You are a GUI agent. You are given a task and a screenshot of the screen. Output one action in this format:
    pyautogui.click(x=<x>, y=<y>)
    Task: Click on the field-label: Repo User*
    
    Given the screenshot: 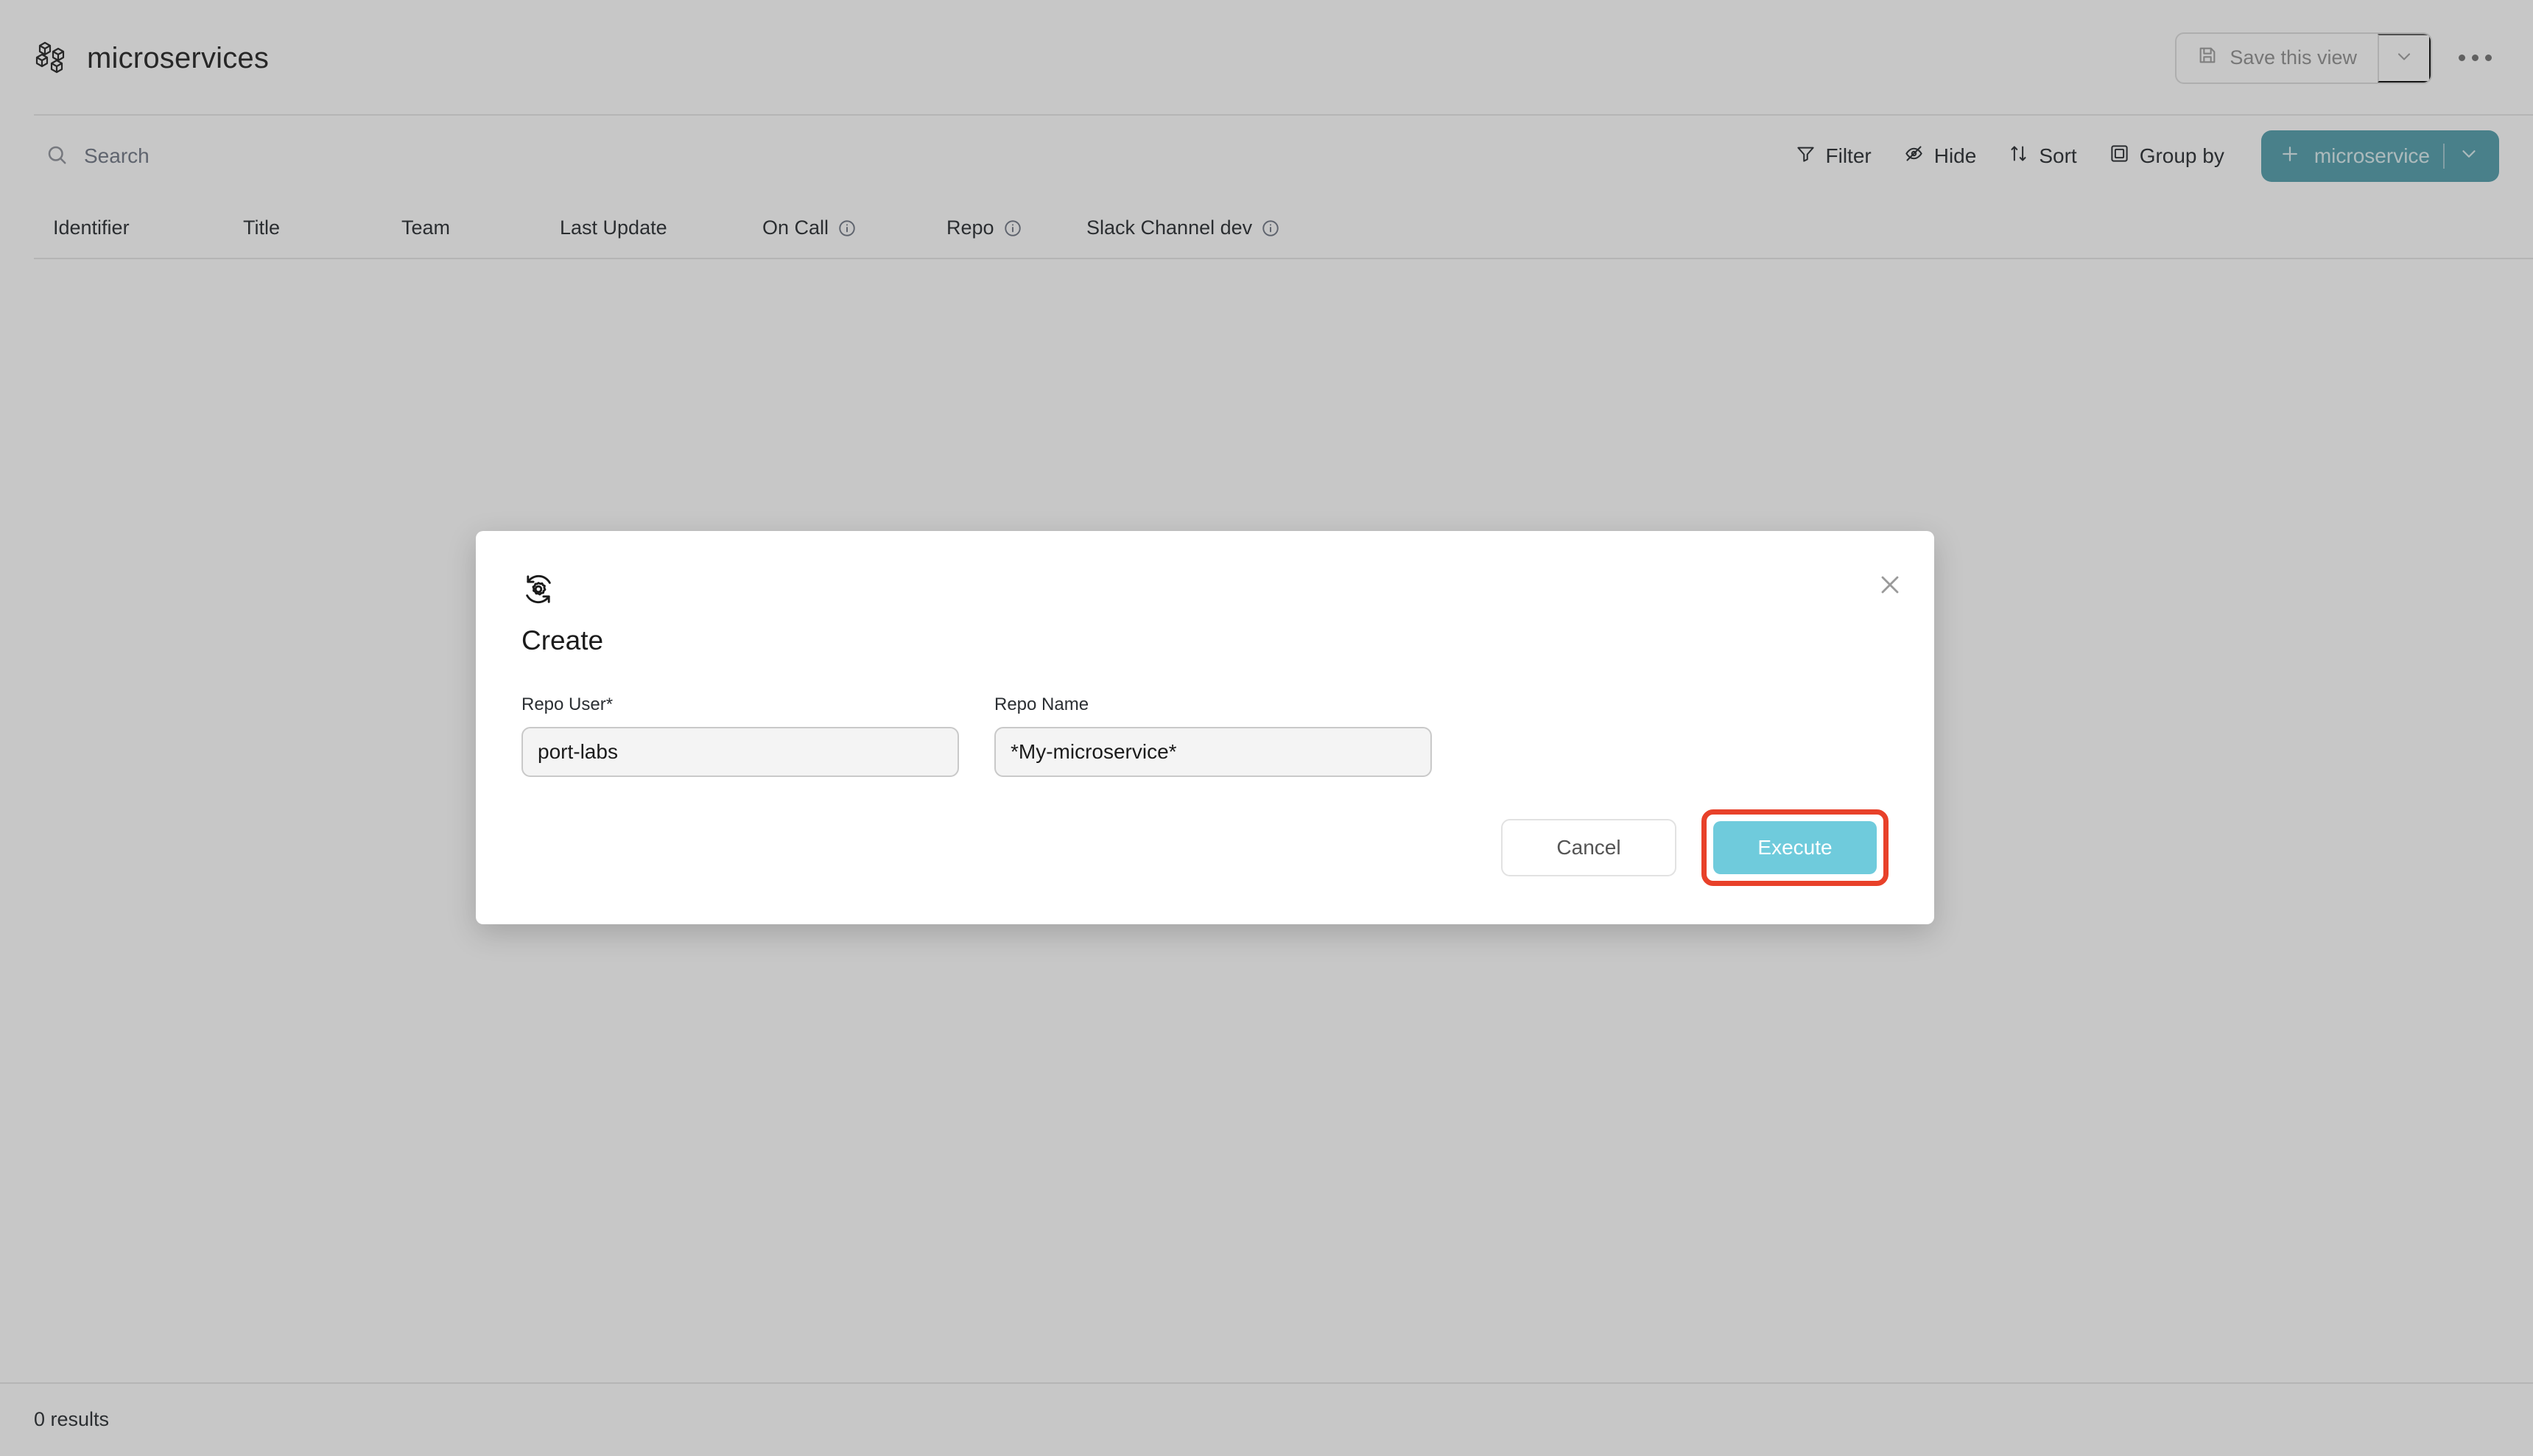 What is the action you would take?
    pyautogui.click(x=568, y=704)
    